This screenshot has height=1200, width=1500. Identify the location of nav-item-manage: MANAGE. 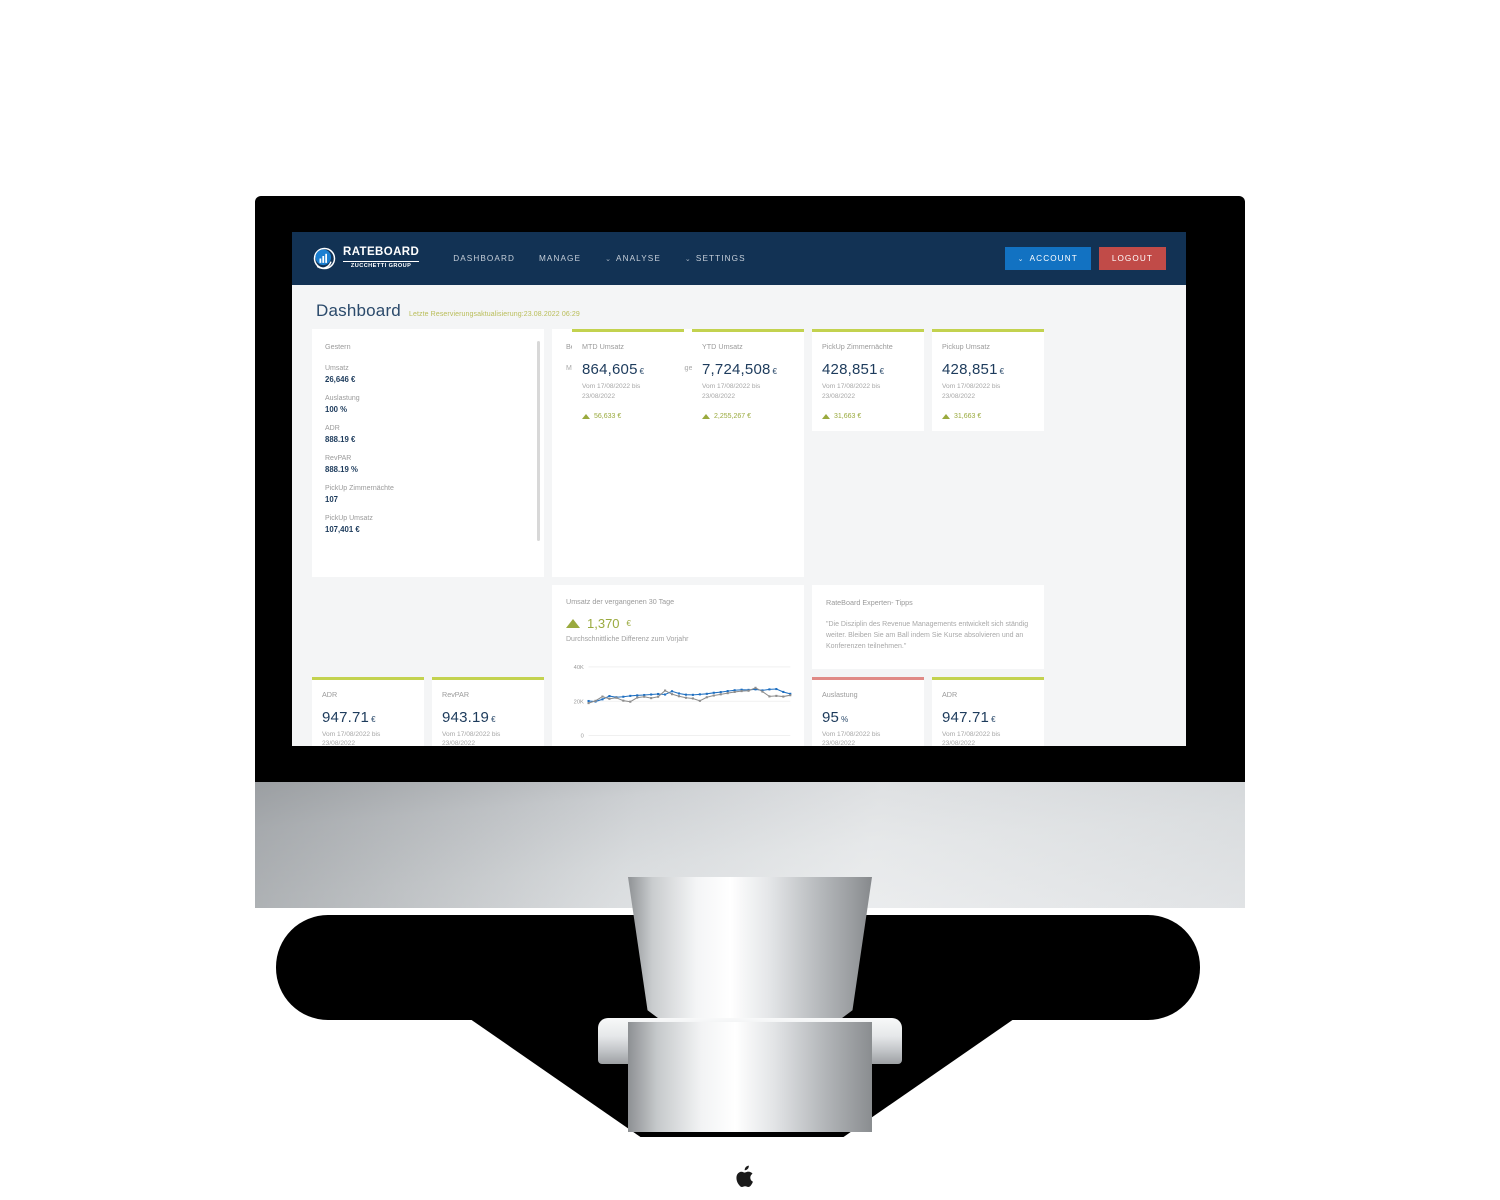
(560, 258).